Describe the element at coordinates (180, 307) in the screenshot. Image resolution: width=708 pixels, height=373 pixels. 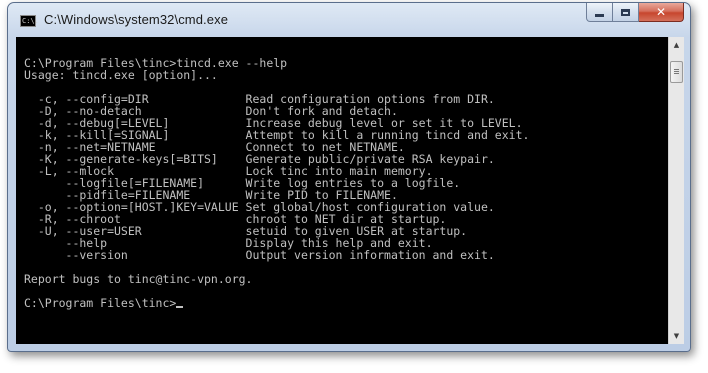
I see `text-cursor` at that location.